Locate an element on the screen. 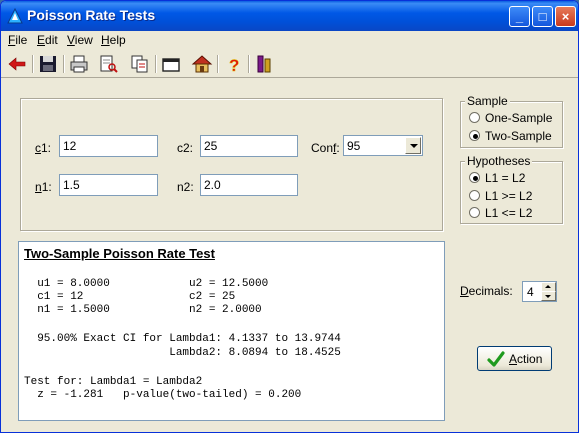 The width and height of the screenshot is (579, 433). minimize-button: _ is located at coordinates (519, 16).